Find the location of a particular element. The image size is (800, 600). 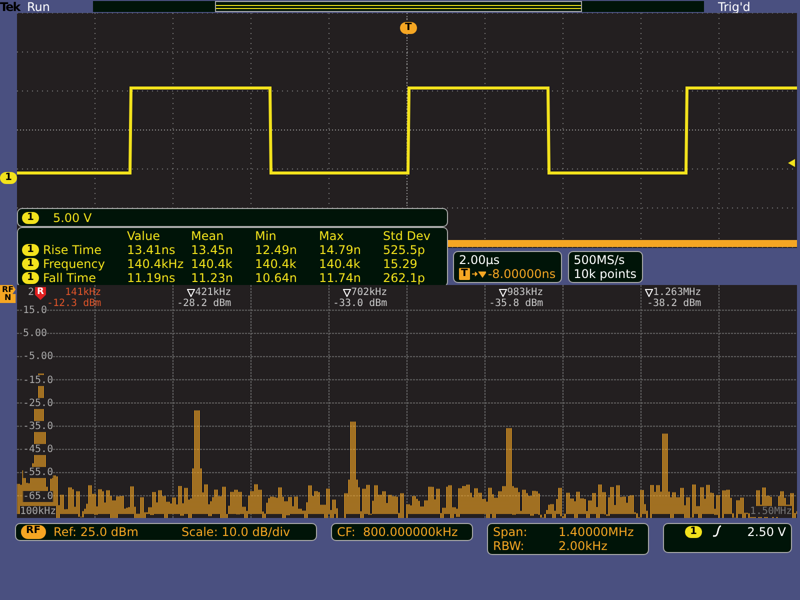

x-axis-label: 1.50MHz is located at coordinates (771, 511).